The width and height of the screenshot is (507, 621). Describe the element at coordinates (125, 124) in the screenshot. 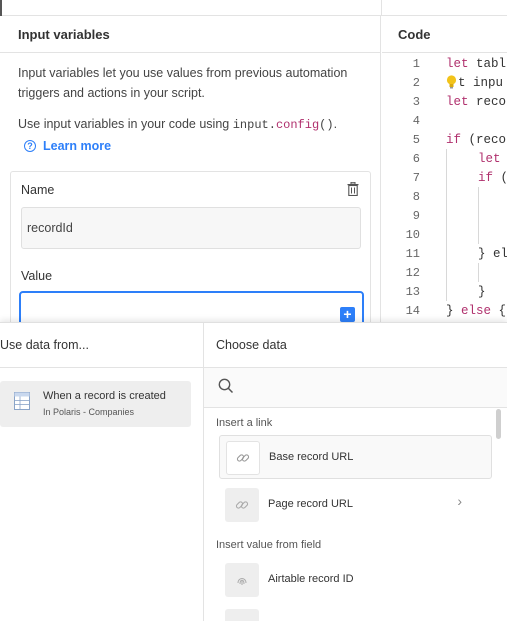

I see `usage-prefix: Use input variables in your code using` at that location.